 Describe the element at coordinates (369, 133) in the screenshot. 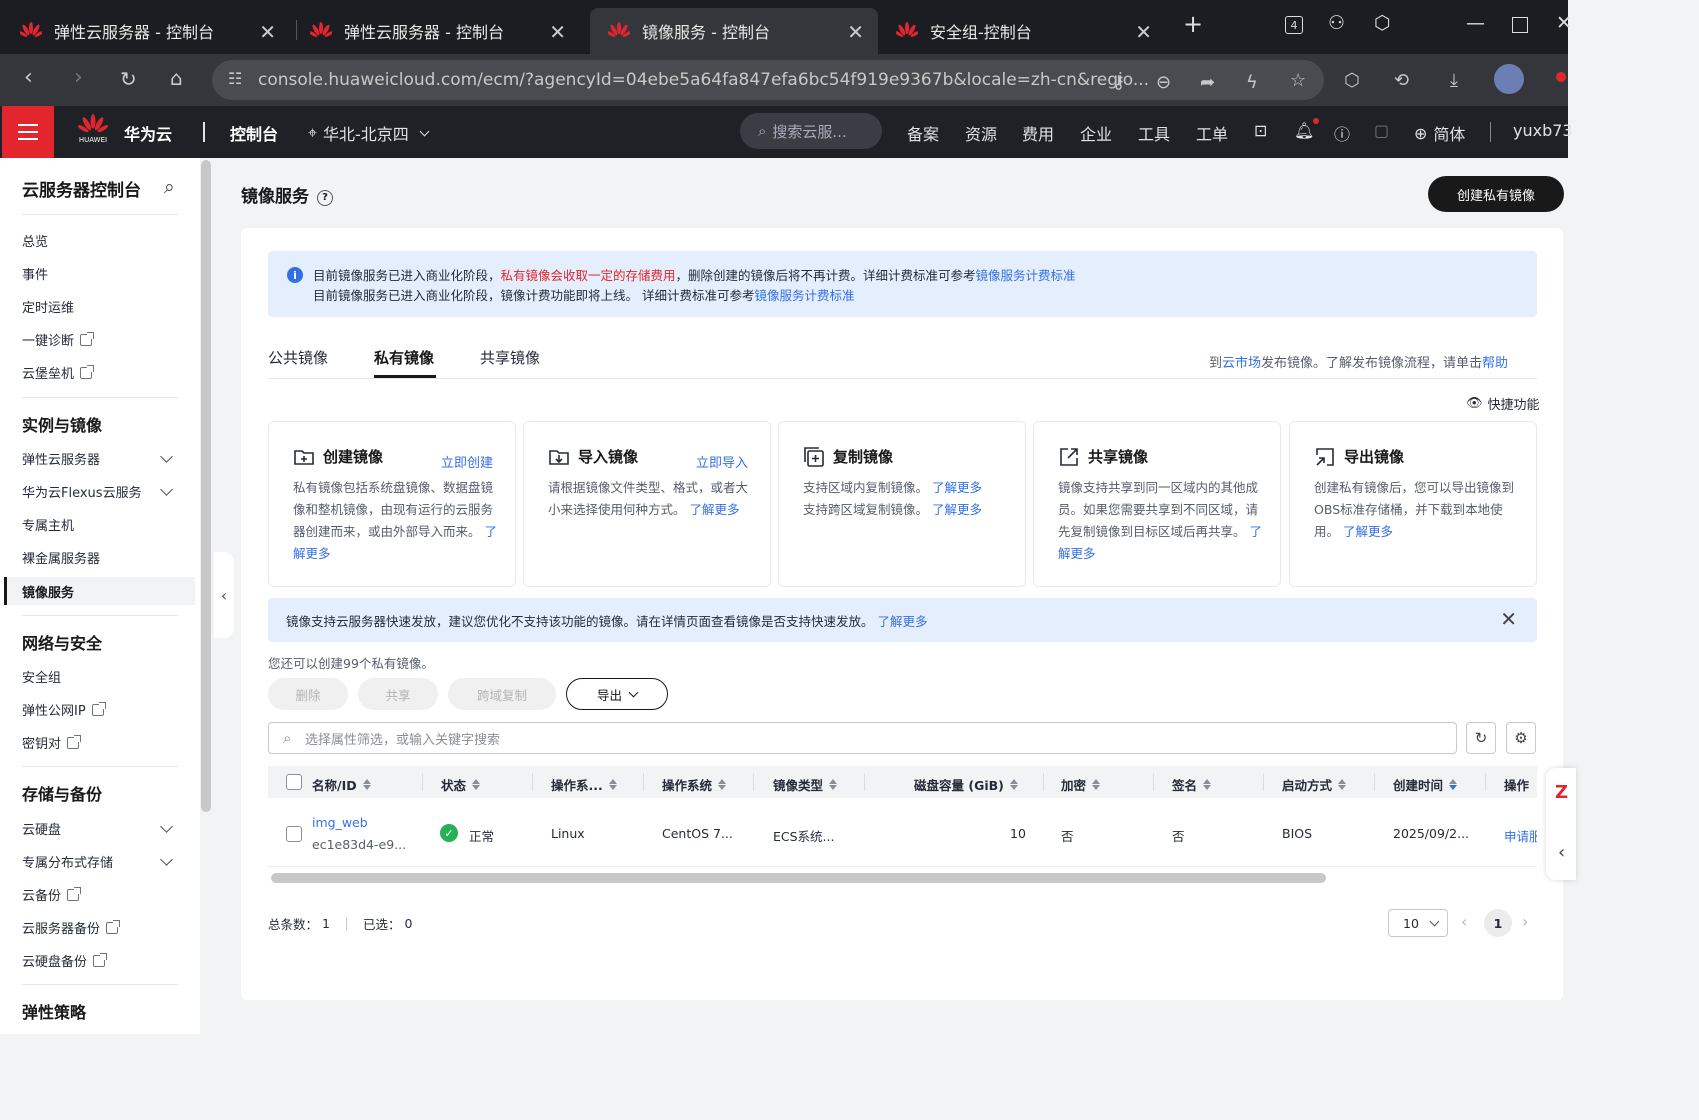

I see `region-selector: ⌖ 华北-北京四` at that location.